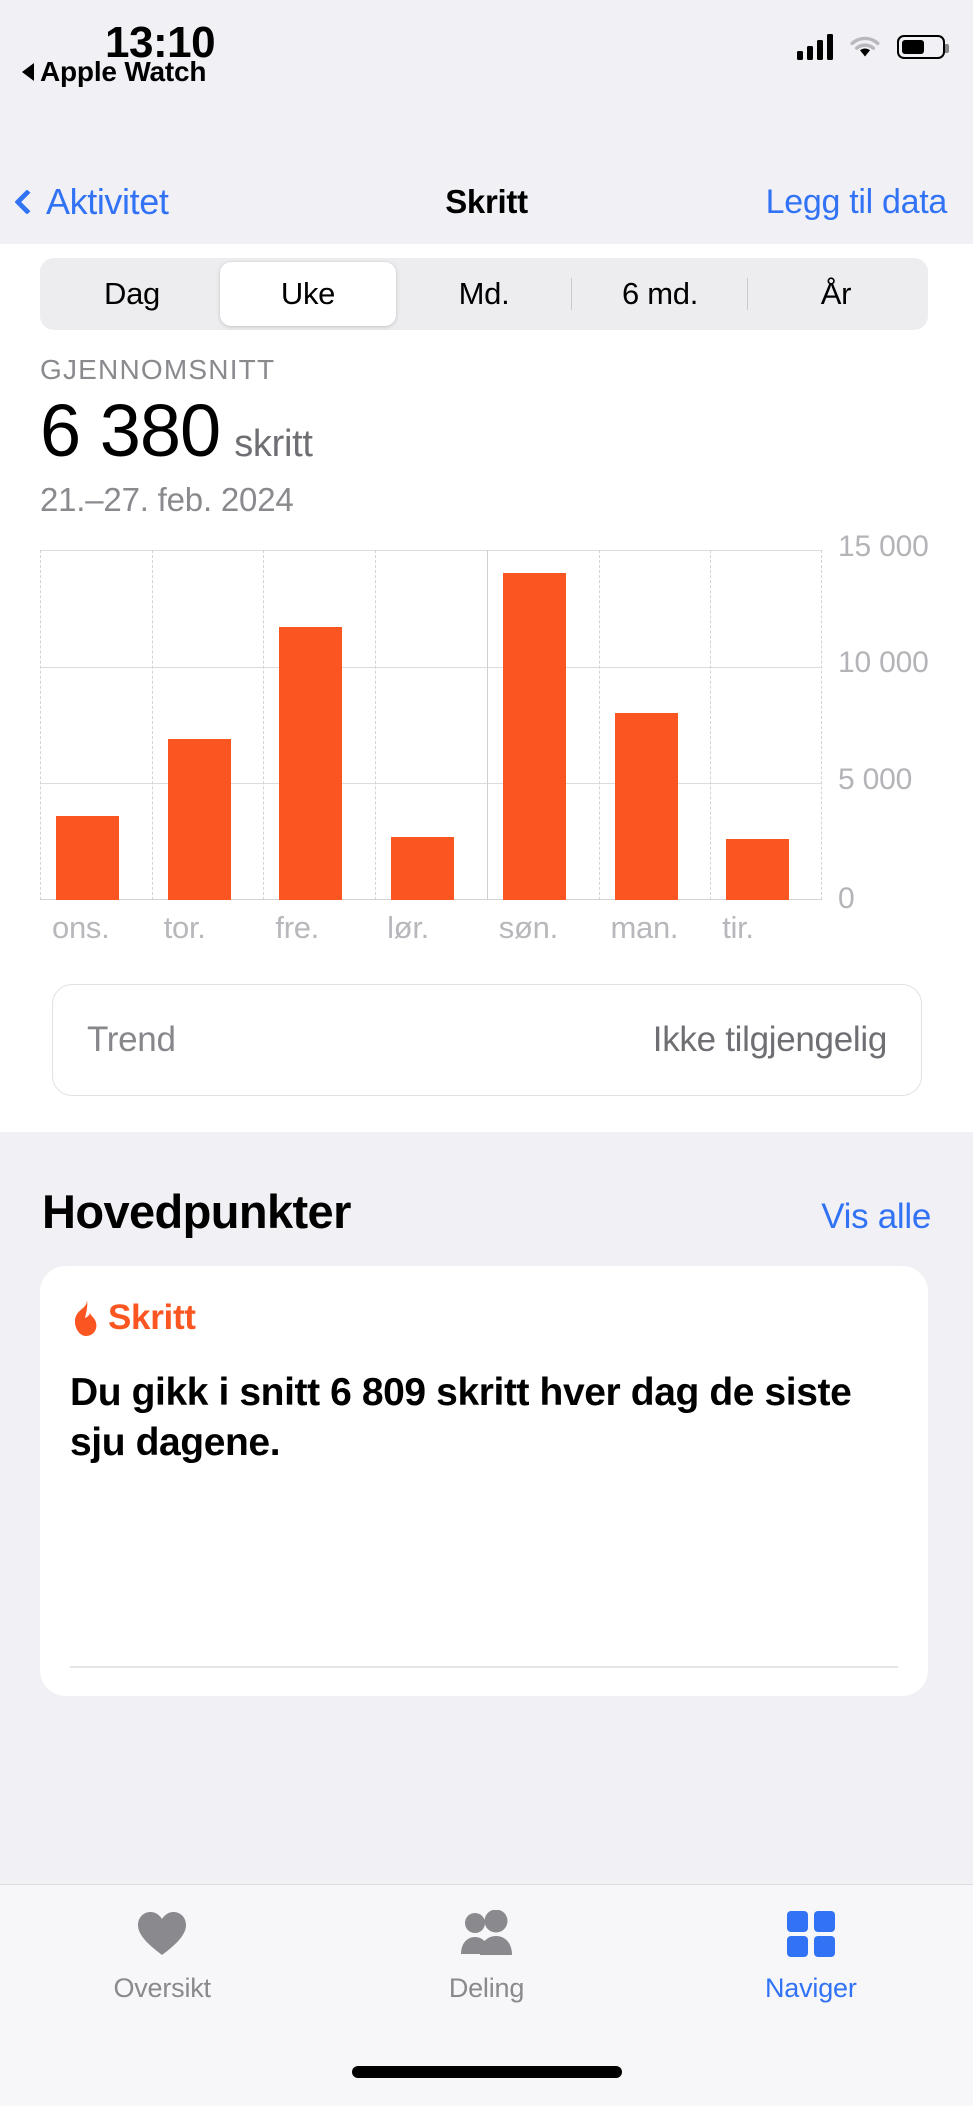 Image resolution: width=973 pixels, height=2106 pixels. What do you see at coordinates (883, 546) in the screenshot?
I see `y-tick-label: 15 000` at bounding box center [883, 546].